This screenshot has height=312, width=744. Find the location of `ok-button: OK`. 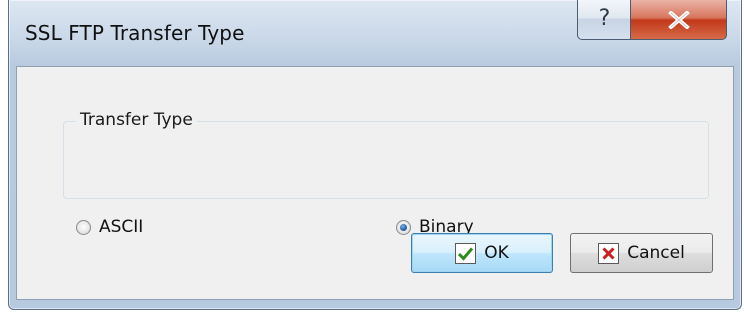

ok-button: OK is located at coordinates (482, 253).